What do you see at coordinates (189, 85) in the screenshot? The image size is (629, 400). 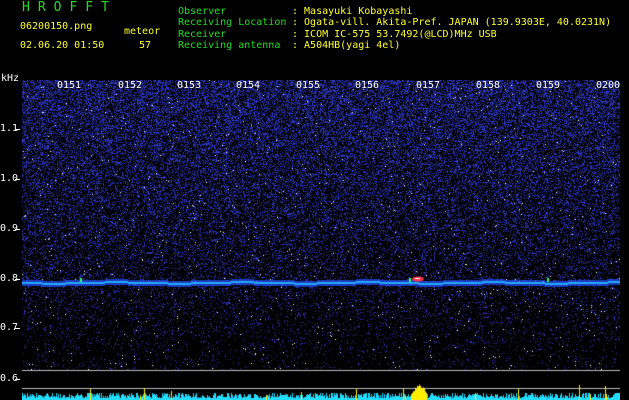 I see `x-tick-label: 0153` at bounding box center [189, 85].